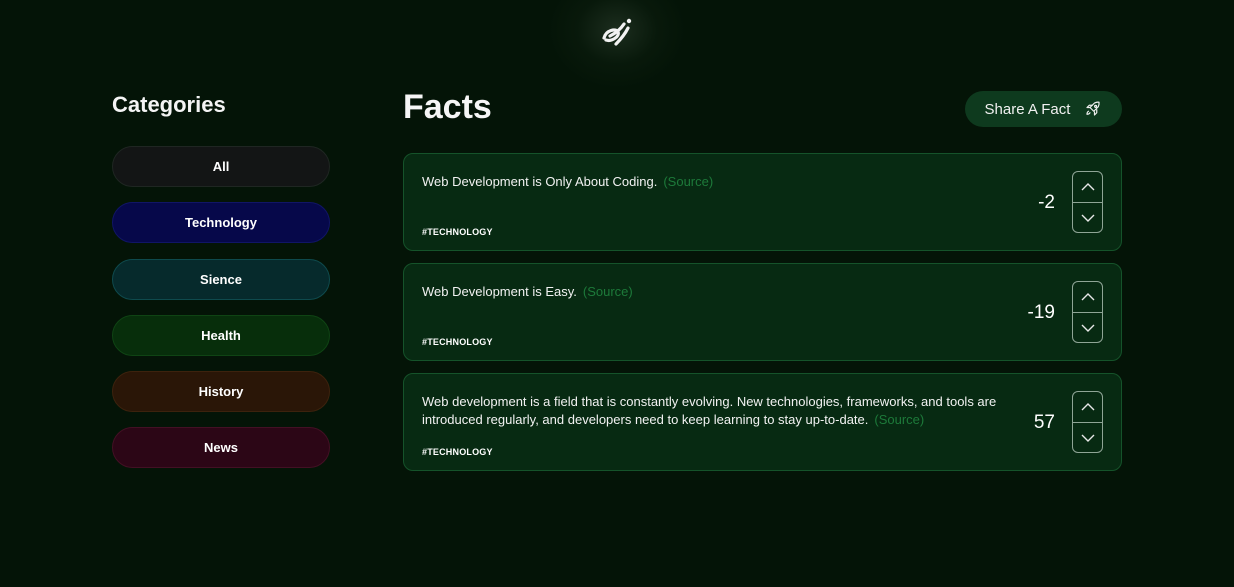  I want to click on share-fact-button: Share A Fact, so click(1043, 109).